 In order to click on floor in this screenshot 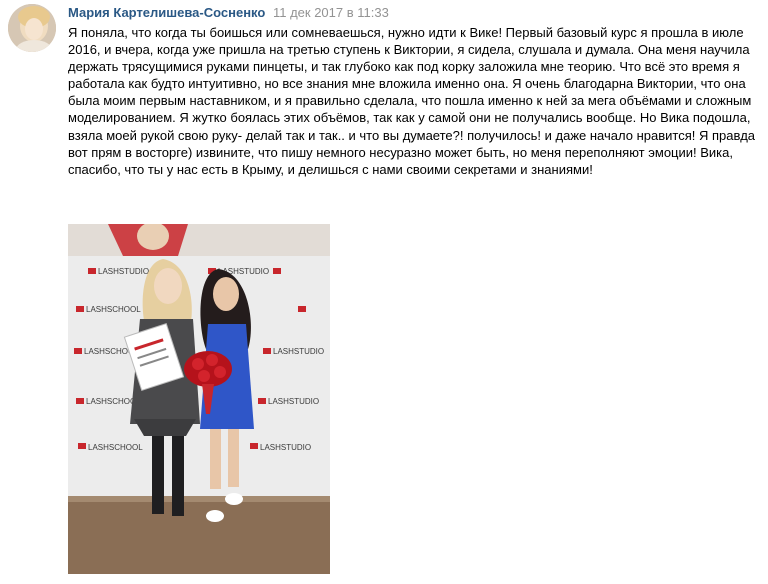, I will do `click(199, 535)`.